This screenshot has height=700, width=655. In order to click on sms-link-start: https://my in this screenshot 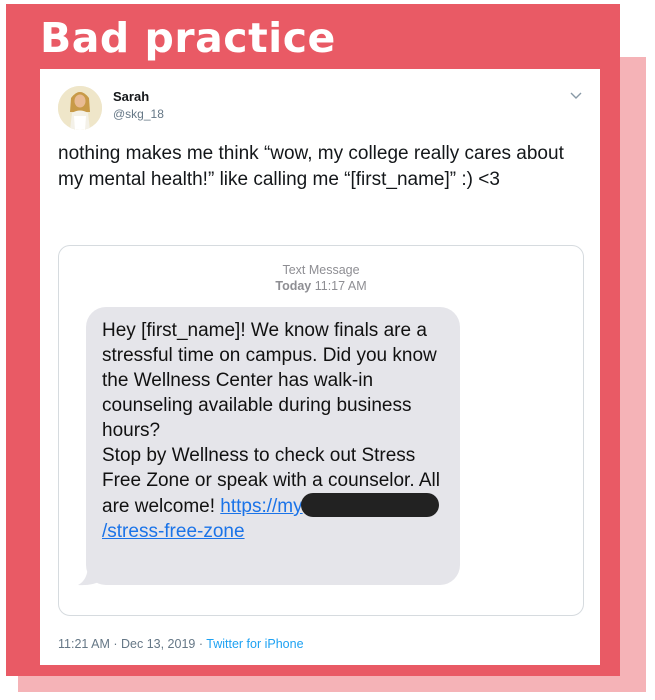, I will do `click(261, 506)`.